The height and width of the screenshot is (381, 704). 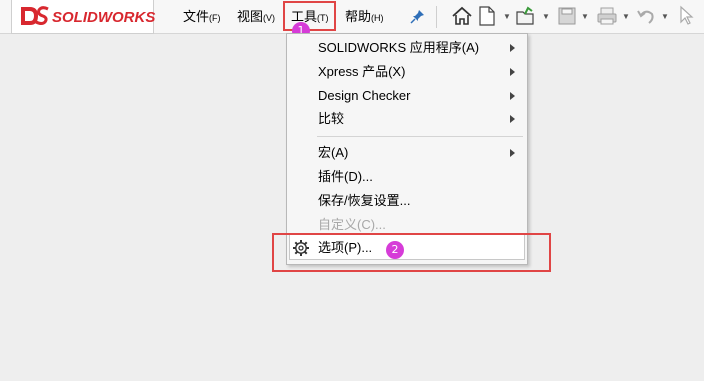 I want to click on menu-view: 视图(V), so click(x=256, y=17).